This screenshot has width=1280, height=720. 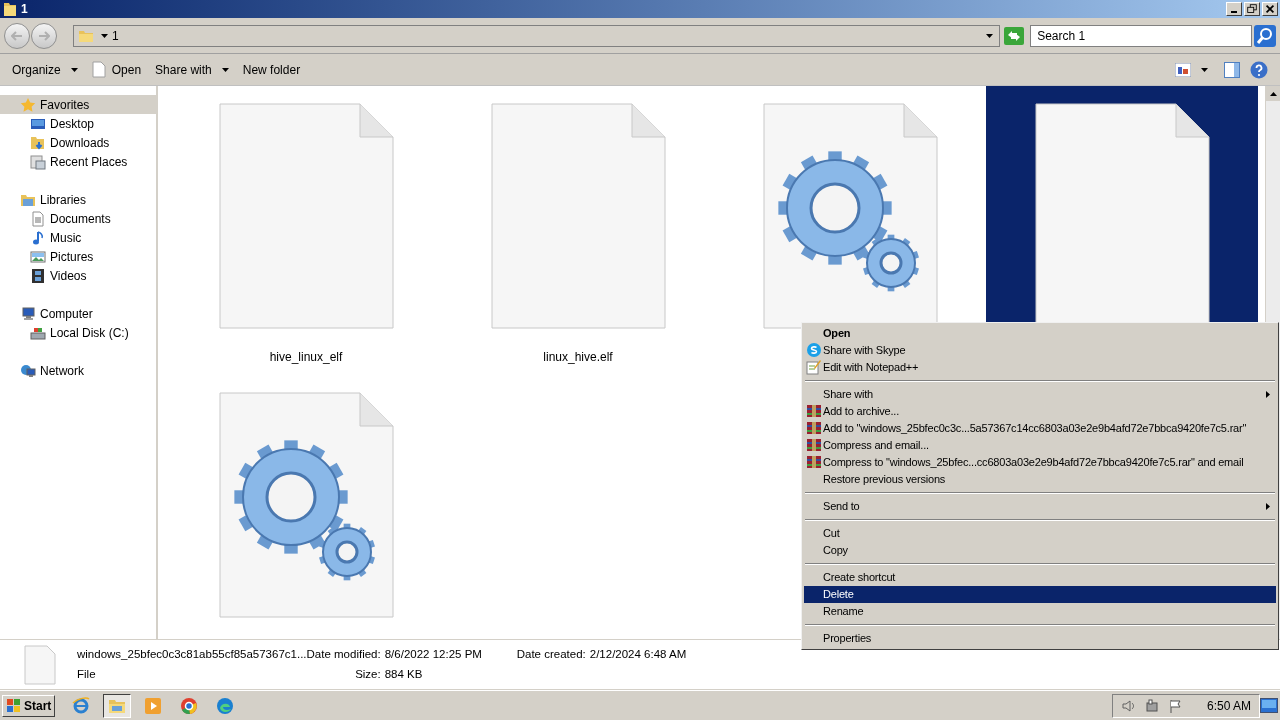 I want to click on file-name: linux_hive.elf, so click(x=578, y=357).